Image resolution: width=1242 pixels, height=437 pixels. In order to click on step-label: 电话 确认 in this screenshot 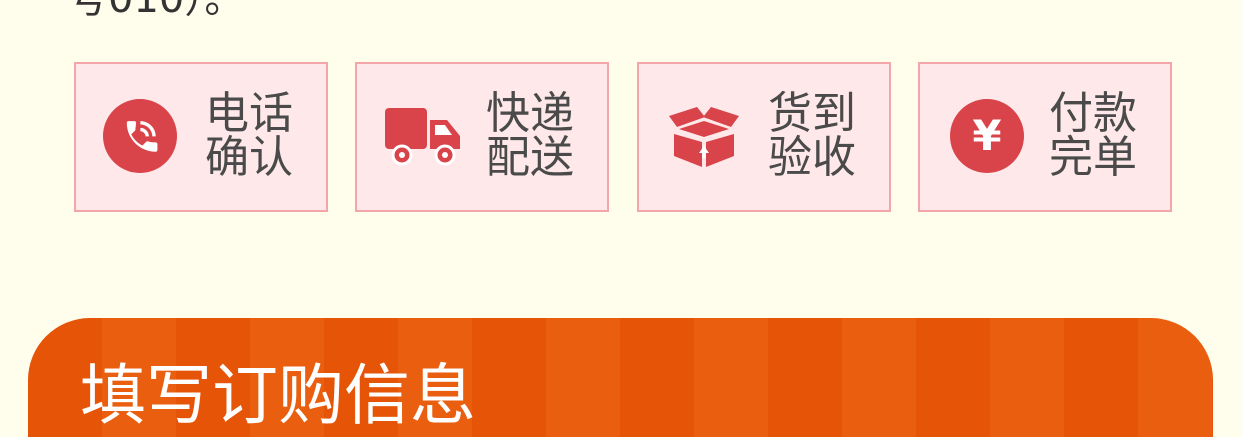, I will do `click(249, 136)`.